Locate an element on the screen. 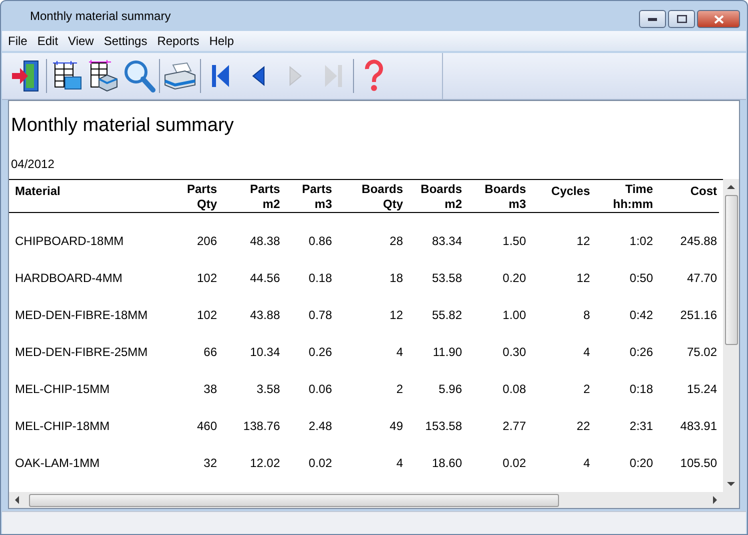 This screenshot has width=748, height=535. column-header: Boards Qty is located at coordinates (382, 197).